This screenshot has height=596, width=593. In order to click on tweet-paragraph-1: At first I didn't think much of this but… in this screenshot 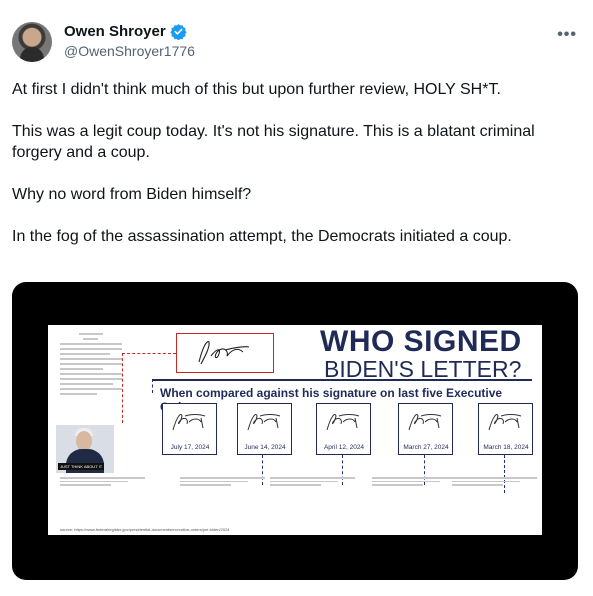, I will do `click(256, 89)`.